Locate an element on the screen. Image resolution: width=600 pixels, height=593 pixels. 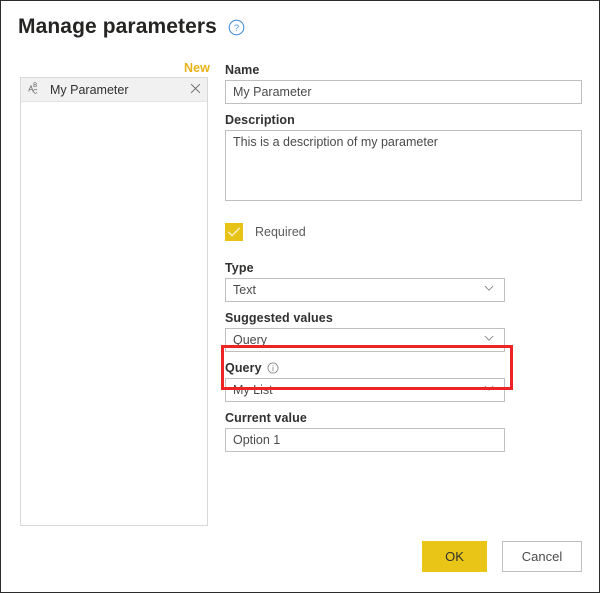
type-label: Type is located at coordinates (239, 268).